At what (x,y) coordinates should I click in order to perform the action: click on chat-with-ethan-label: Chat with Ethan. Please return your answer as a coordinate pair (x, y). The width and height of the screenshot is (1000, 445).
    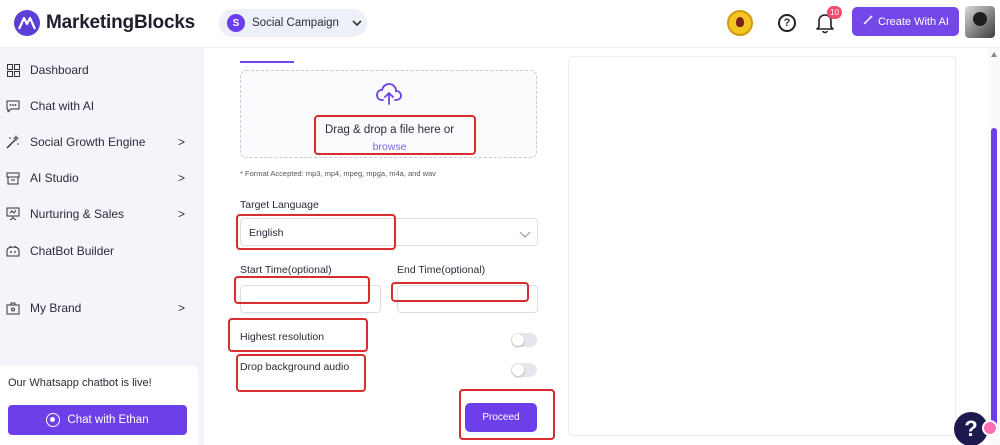
    Looking at the image, I should click on (108, 420).